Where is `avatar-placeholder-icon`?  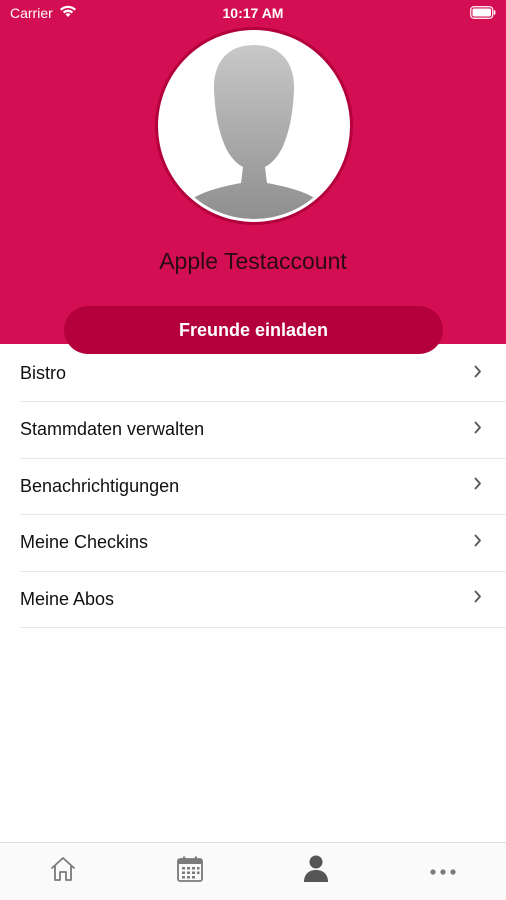
avatar-placeholder-icon is located at coordinates (254, 126).